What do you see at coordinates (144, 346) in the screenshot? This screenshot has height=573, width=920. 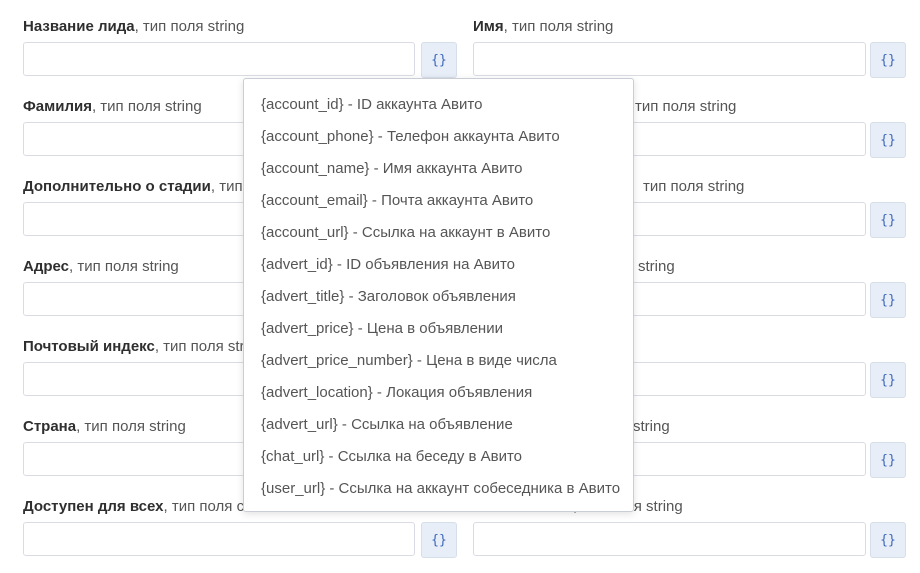 I see `field-label: Почтовый индекс, тип поля string` at bounding box center [144, 346].